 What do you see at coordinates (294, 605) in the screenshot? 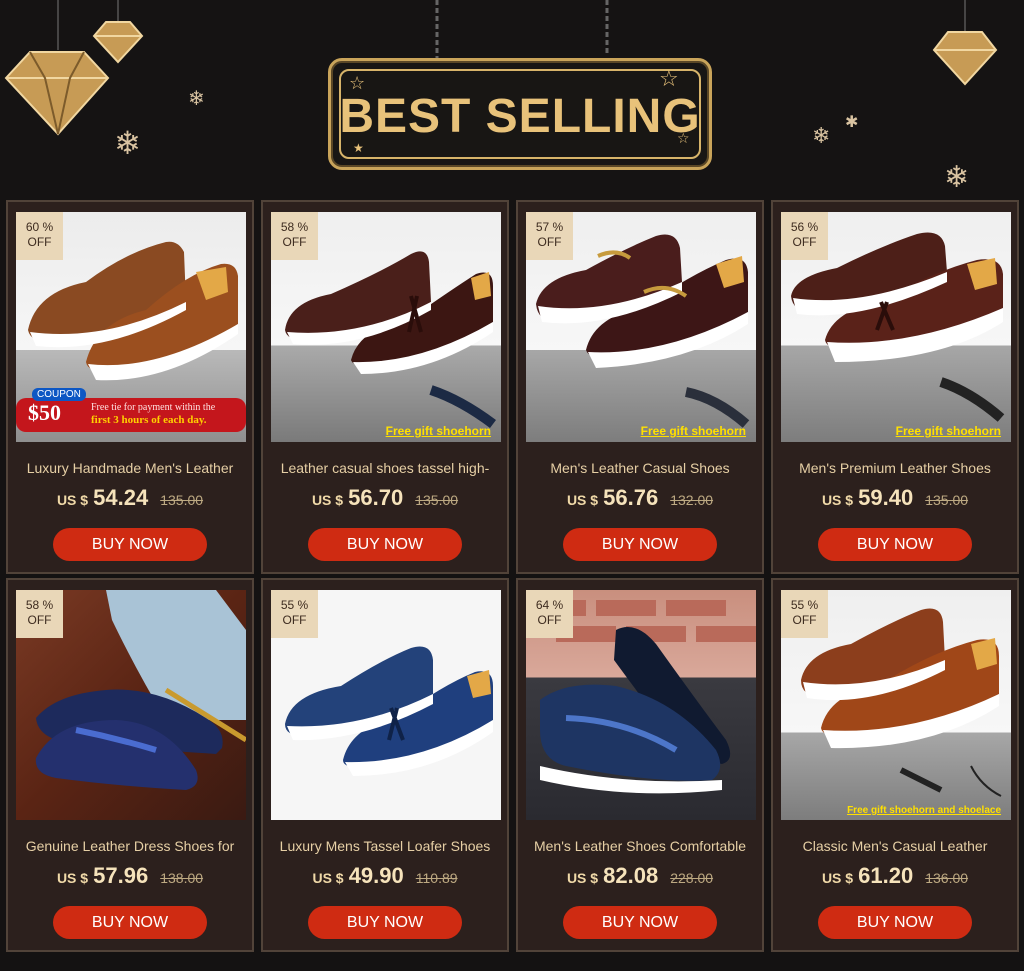
I see `discount-percent: 55 %` at bounding box center [294, 605].